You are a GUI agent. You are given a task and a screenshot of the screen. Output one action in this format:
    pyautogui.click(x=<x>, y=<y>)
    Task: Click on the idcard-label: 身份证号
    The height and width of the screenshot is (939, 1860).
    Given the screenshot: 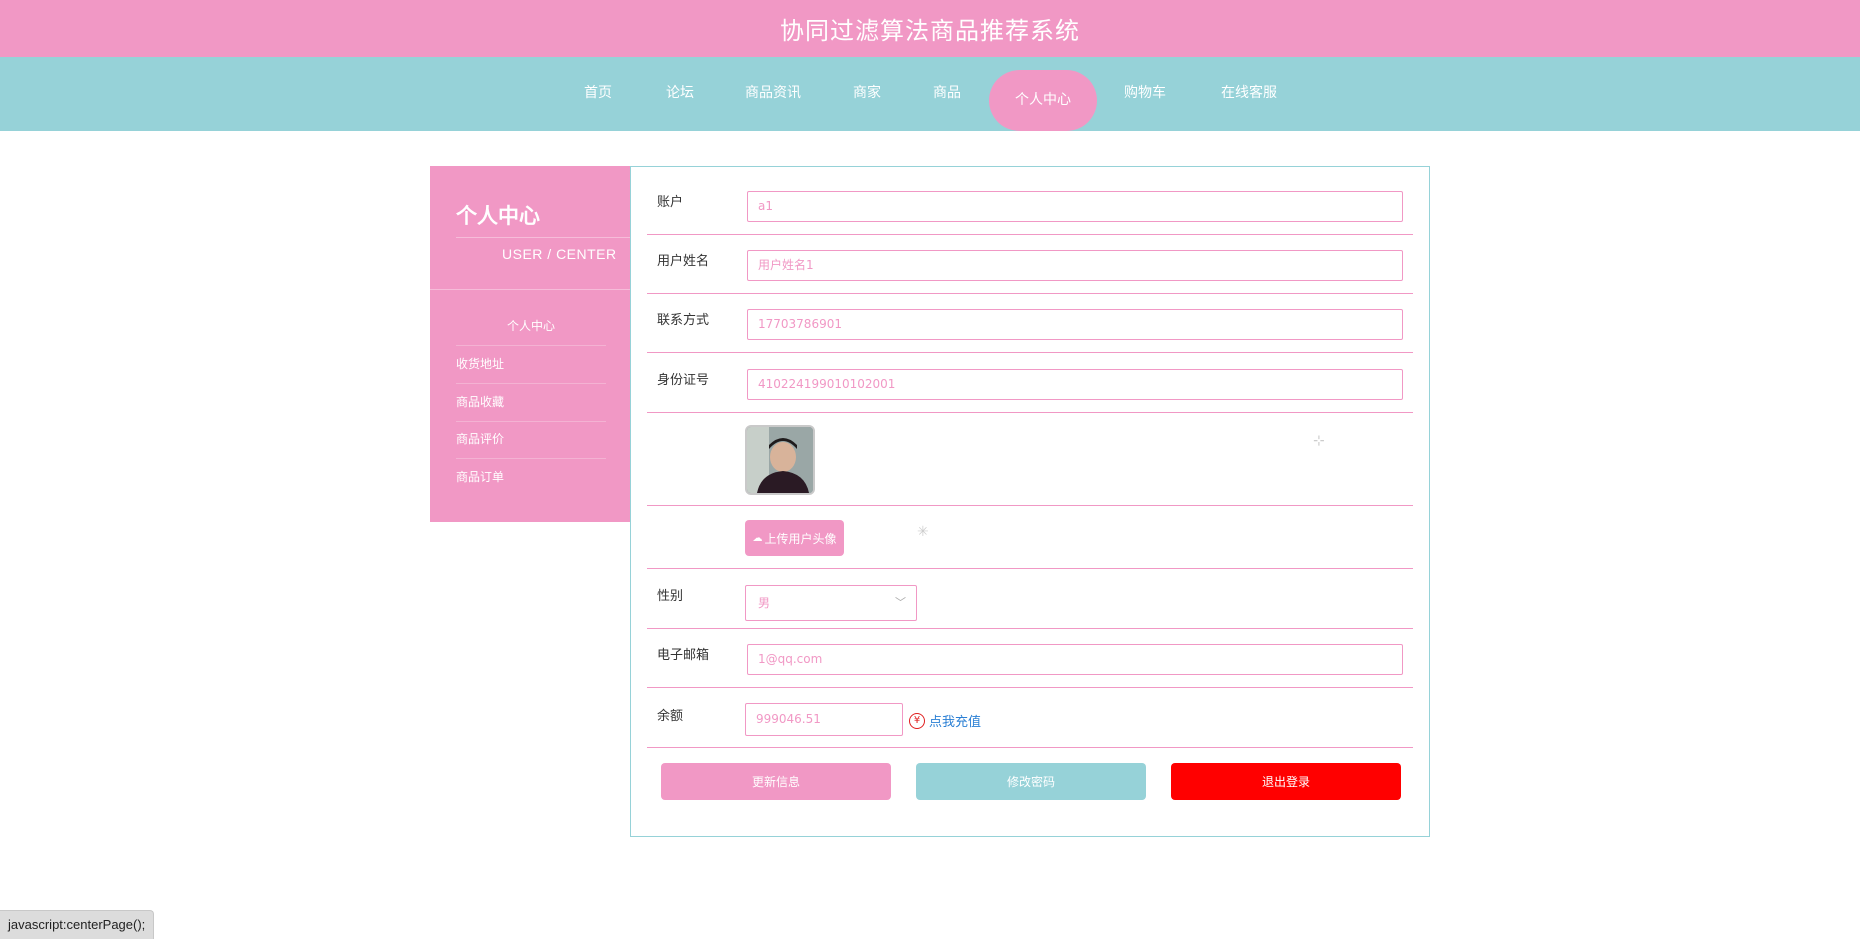 What is the action you would take?
    pyautogui.click(x=683, y=380)
    